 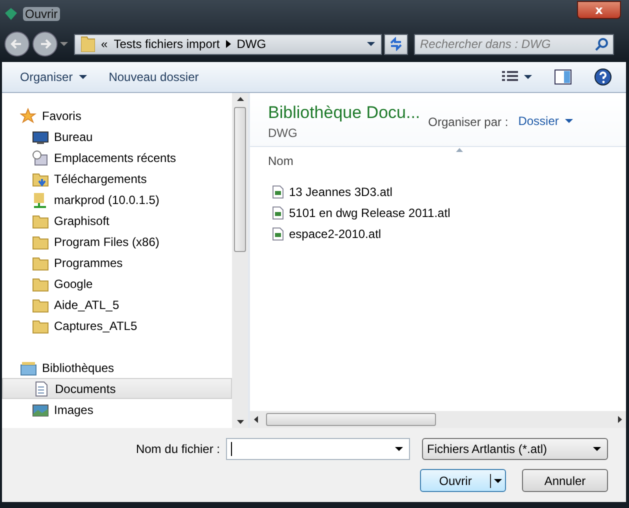 What do you see at coordinates (449, 191) in the screenshot?
I see `file-item: 13 Jeannes 3D3.atl` at bounding box center [449, 191].